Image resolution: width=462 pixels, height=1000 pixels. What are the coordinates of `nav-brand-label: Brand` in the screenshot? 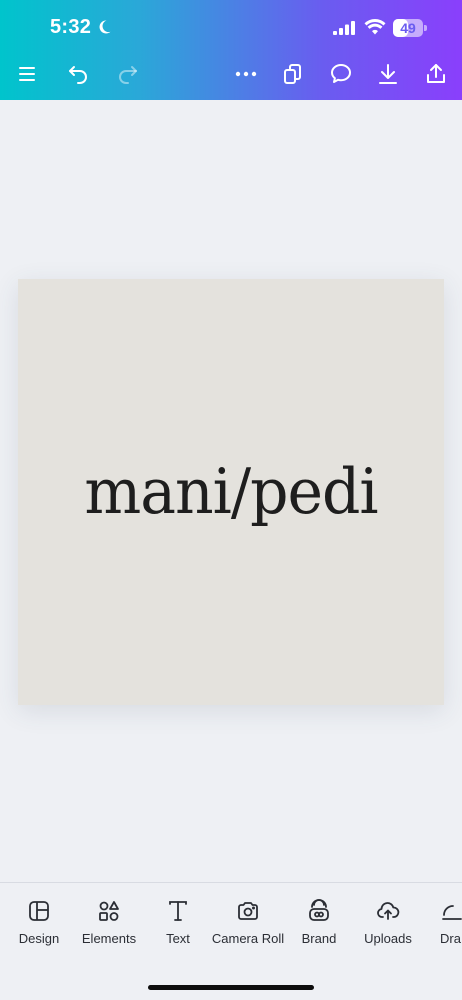 It's located at (319, 938).